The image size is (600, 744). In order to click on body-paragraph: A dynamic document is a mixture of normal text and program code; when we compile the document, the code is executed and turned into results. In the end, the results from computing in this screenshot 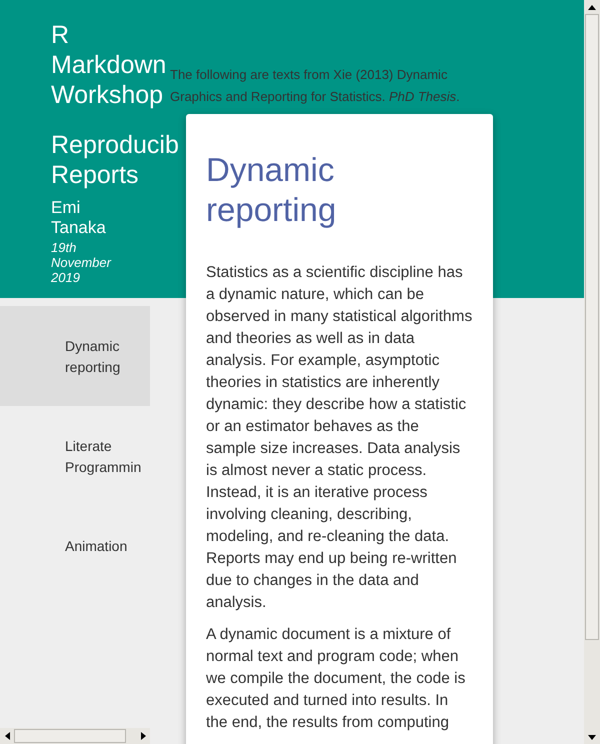, I will do `click(336, 679)`.